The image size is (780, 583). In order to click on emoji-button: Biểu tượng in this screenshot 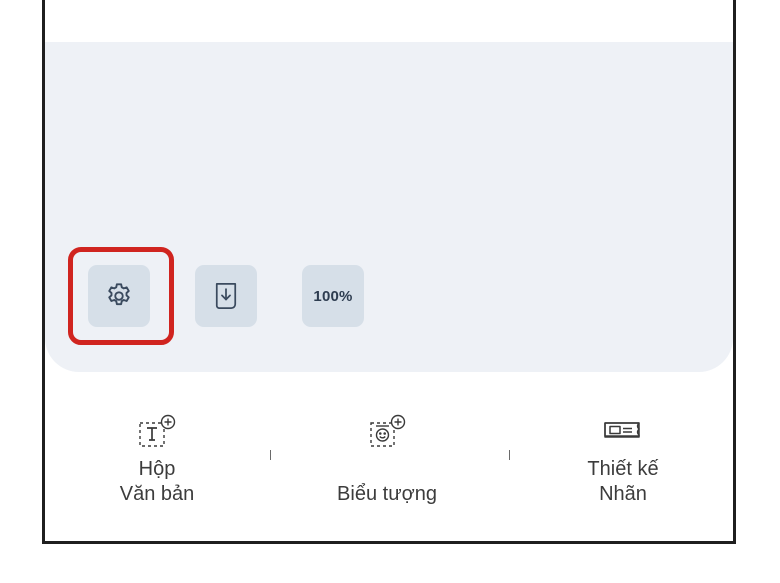, I will do `click(387, 460)`.